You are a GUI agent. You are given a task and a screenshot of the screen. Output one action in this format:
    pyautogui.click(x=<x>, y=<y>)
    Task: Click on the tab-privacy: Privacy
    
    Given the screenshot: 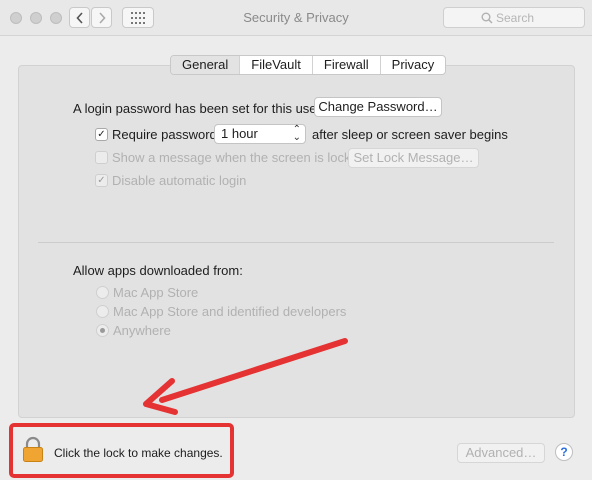 What is the action you would take?
    pyautogui.click(x=412, y=65)
    